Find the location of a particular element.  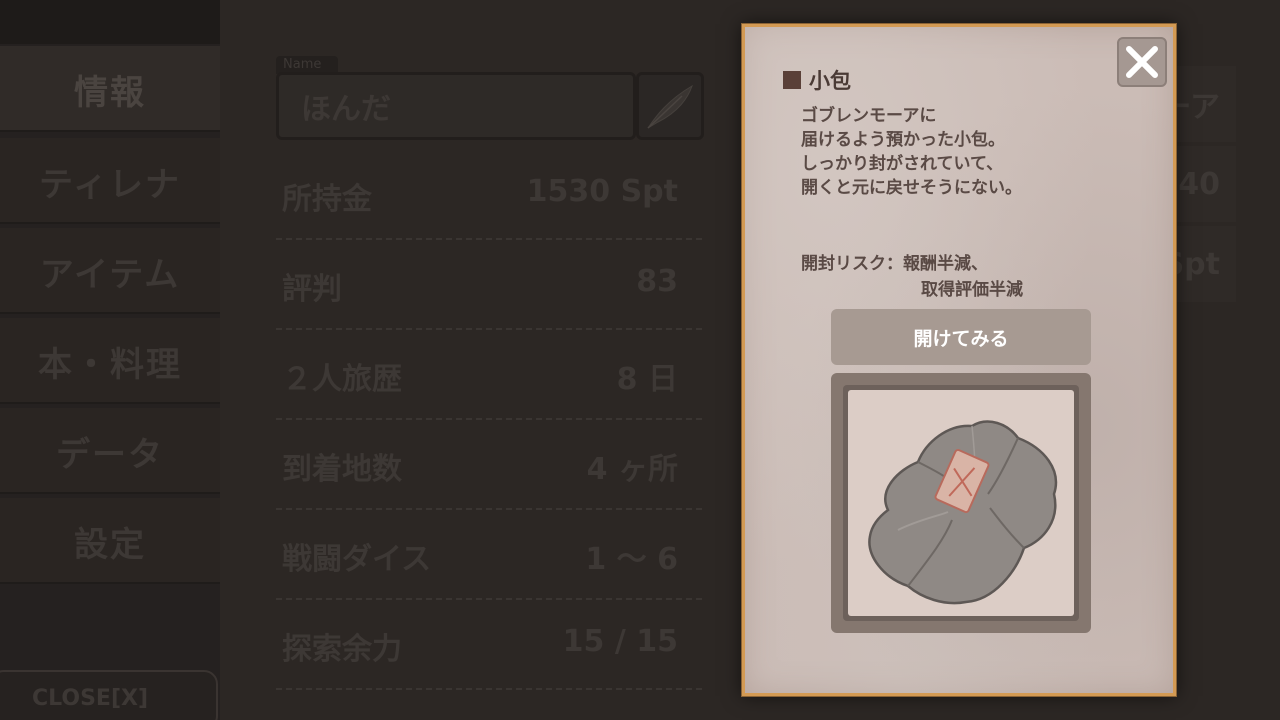

stat-row-exploration: 探索余力 15 / 15 is located at coordinates (489, 645).